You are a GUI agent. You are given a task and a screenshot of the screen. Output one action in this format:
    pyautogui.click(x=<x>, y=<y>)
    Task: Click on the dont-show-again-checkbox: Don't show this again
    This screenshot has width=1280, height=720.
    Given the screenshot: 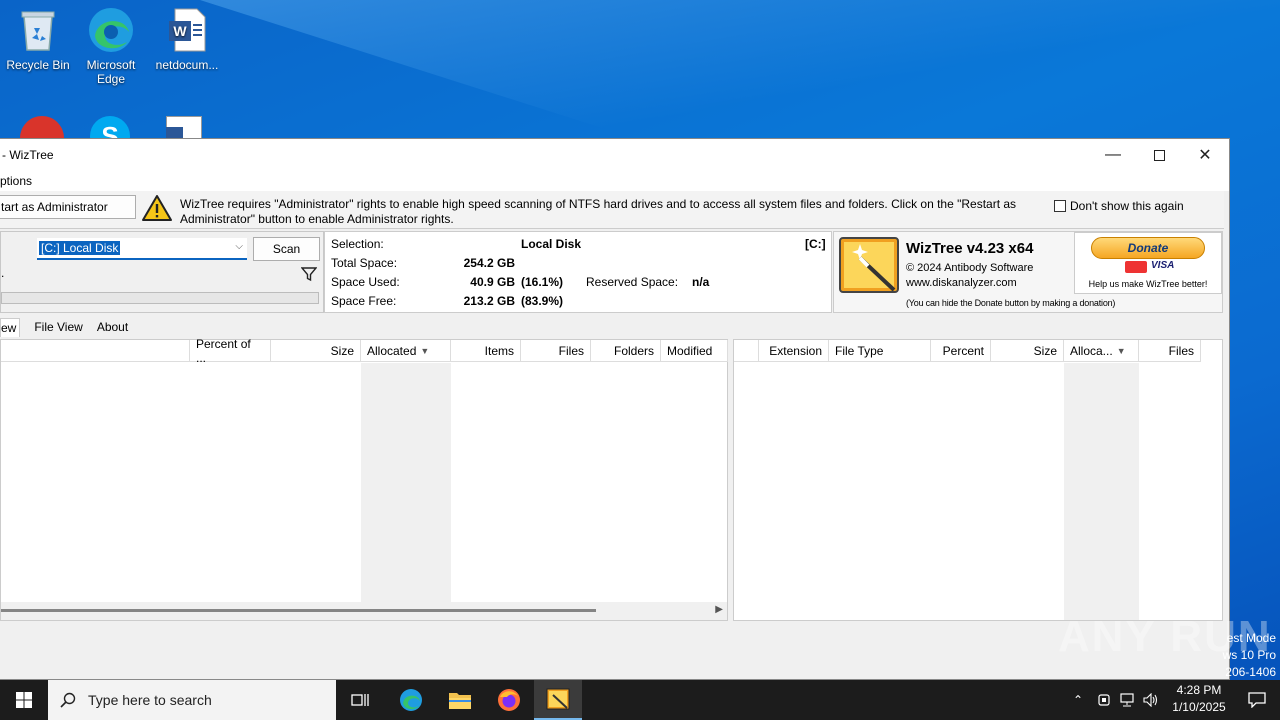 What is the action you would take?
    pyautogui.click(x=1119, y=206)
    